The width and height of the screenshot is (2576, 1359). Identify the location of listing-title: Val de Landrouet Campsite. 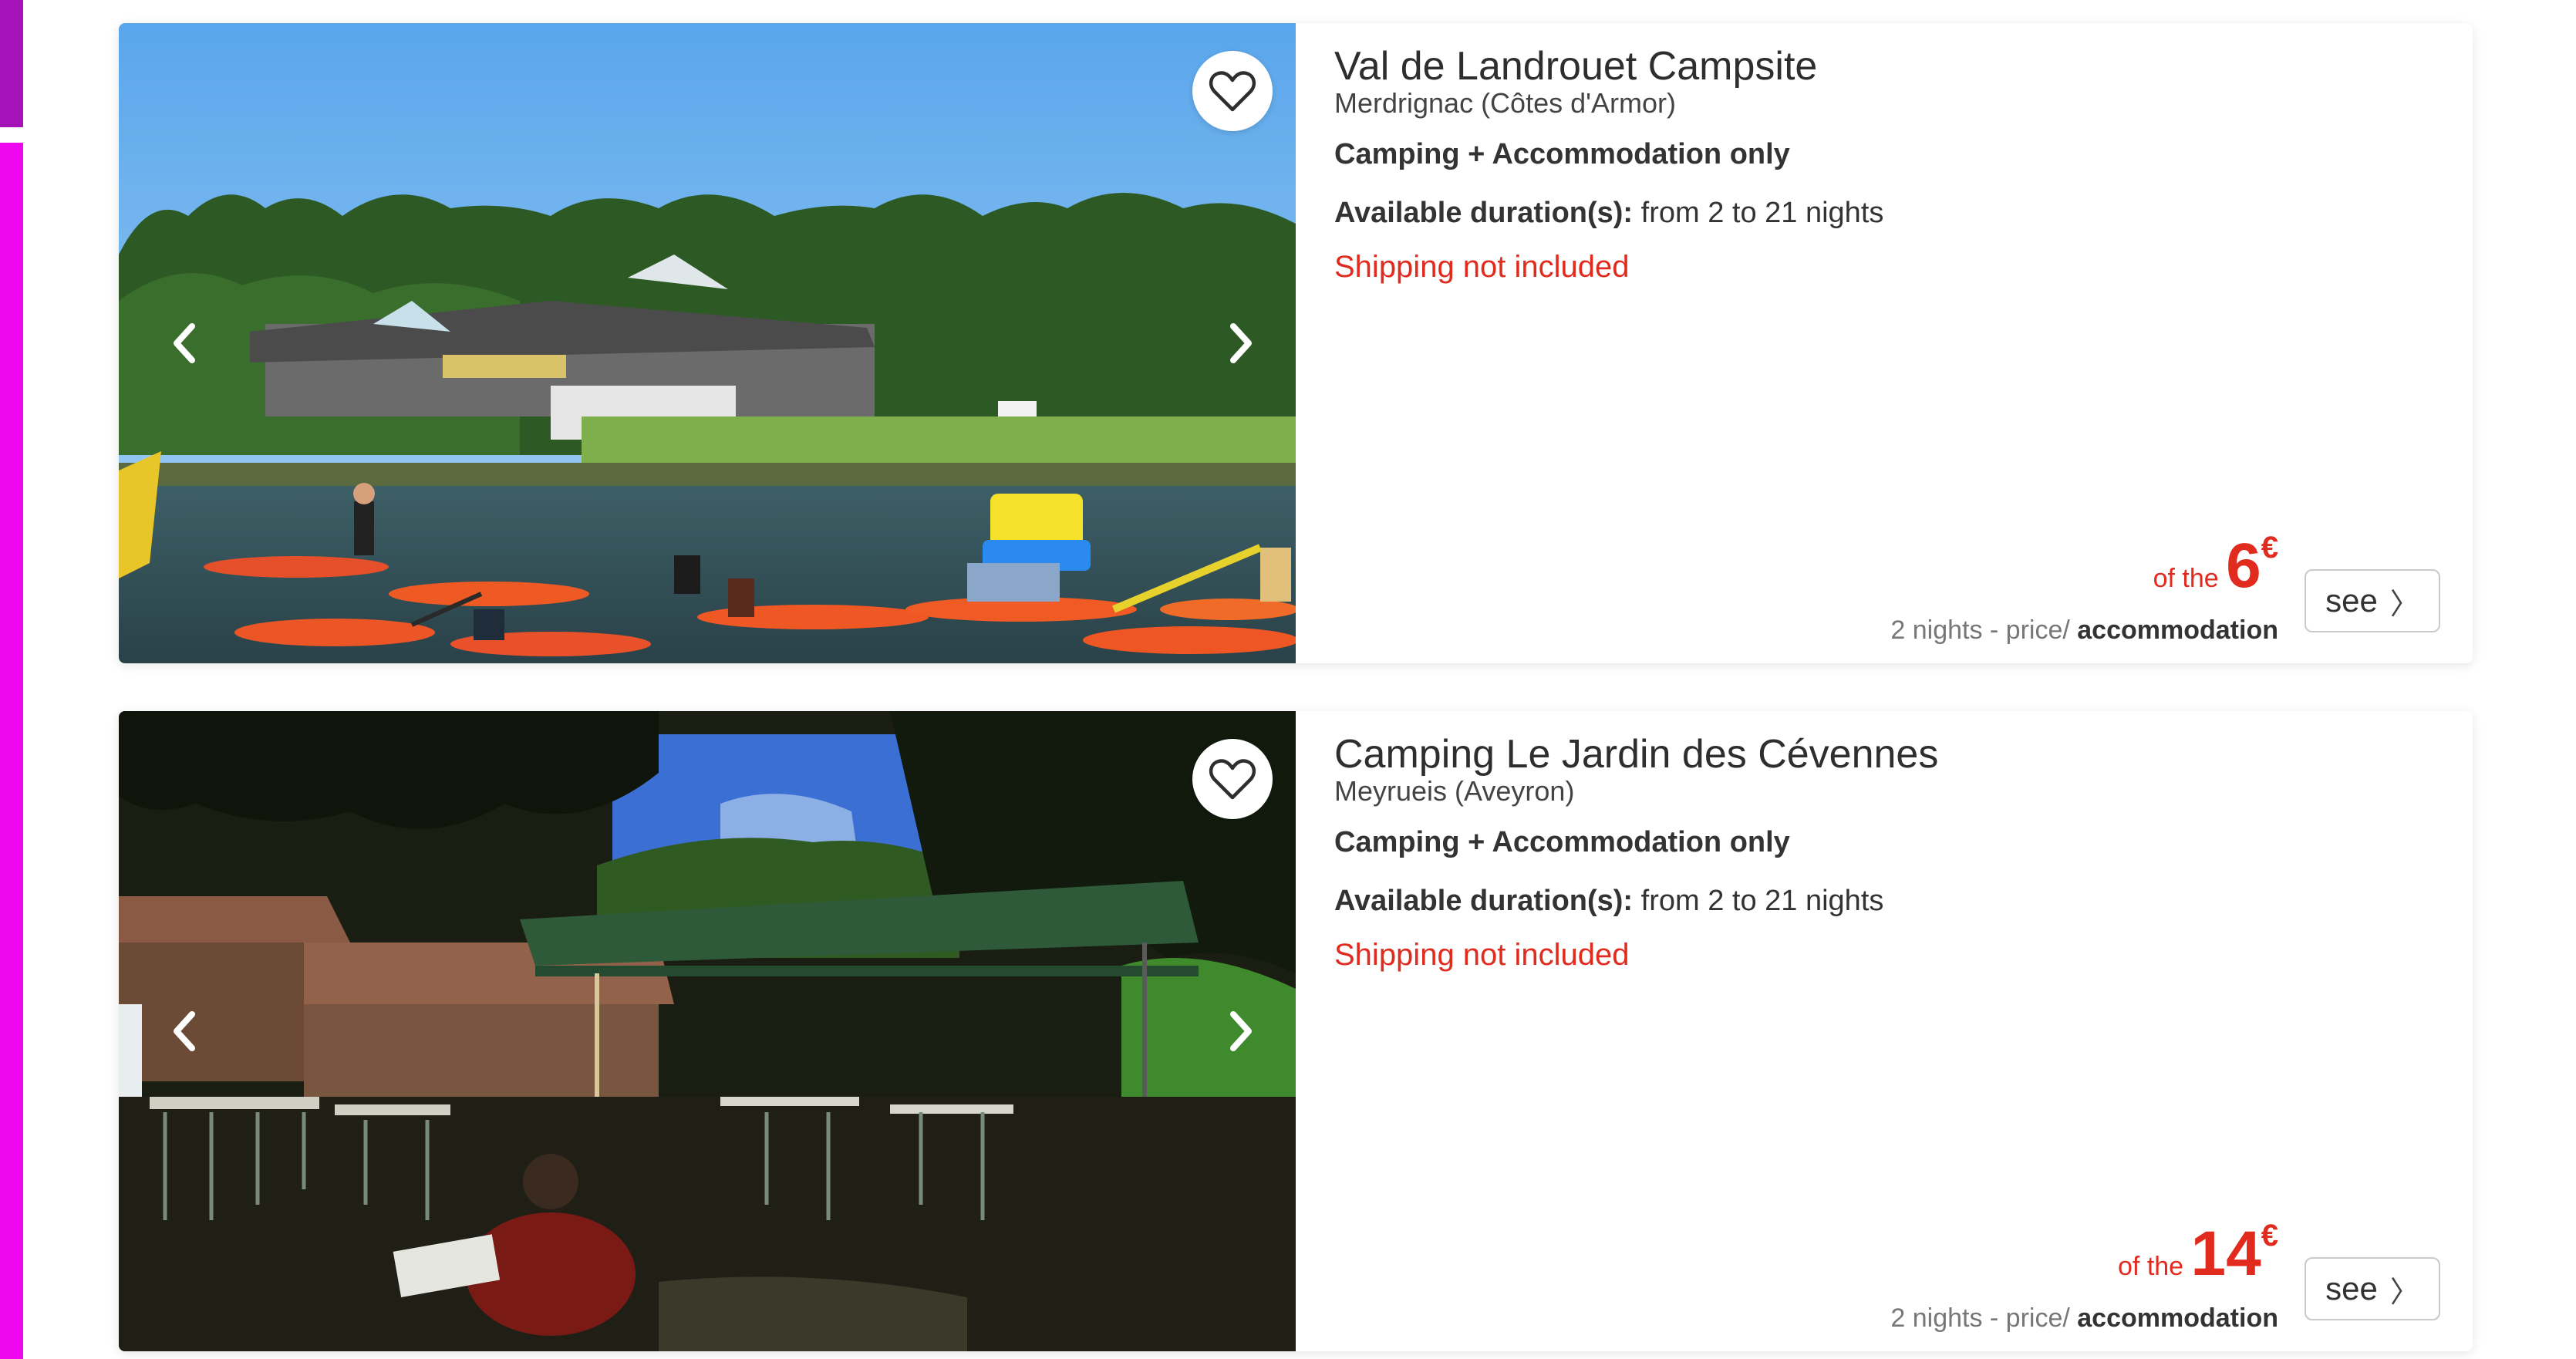
(1881, 66).